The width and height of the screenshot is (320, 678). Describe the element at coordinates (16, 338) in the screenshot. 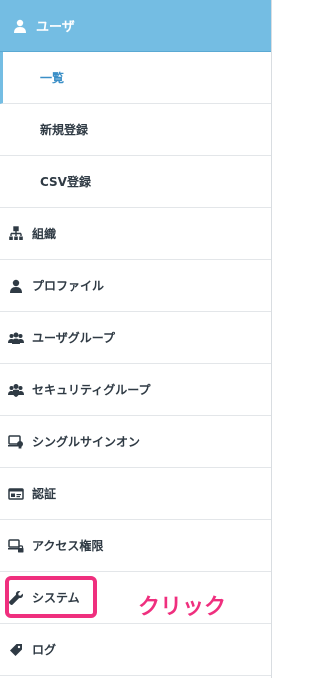

I see `user-group-icon` at that location.